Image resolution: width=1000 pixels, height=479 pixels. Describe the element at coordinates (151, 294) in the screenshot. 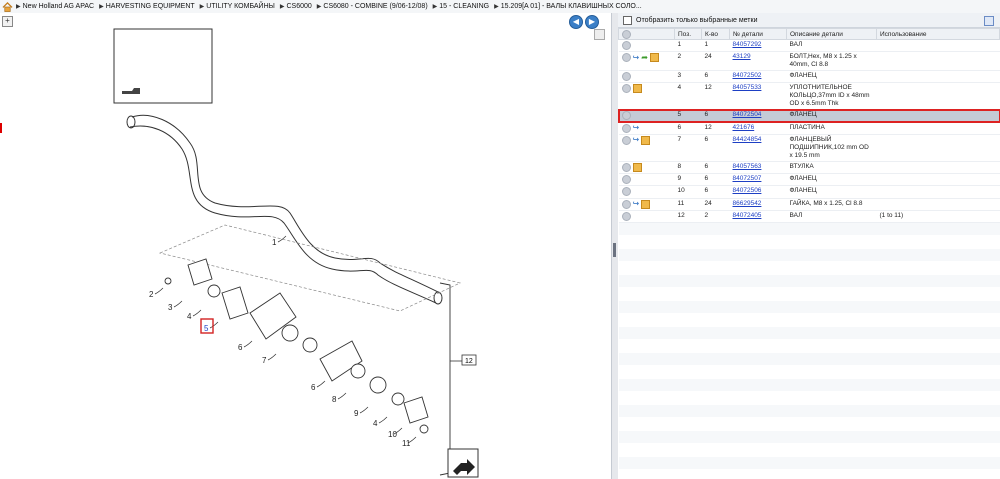

I see `callout-label: 2` at that location.